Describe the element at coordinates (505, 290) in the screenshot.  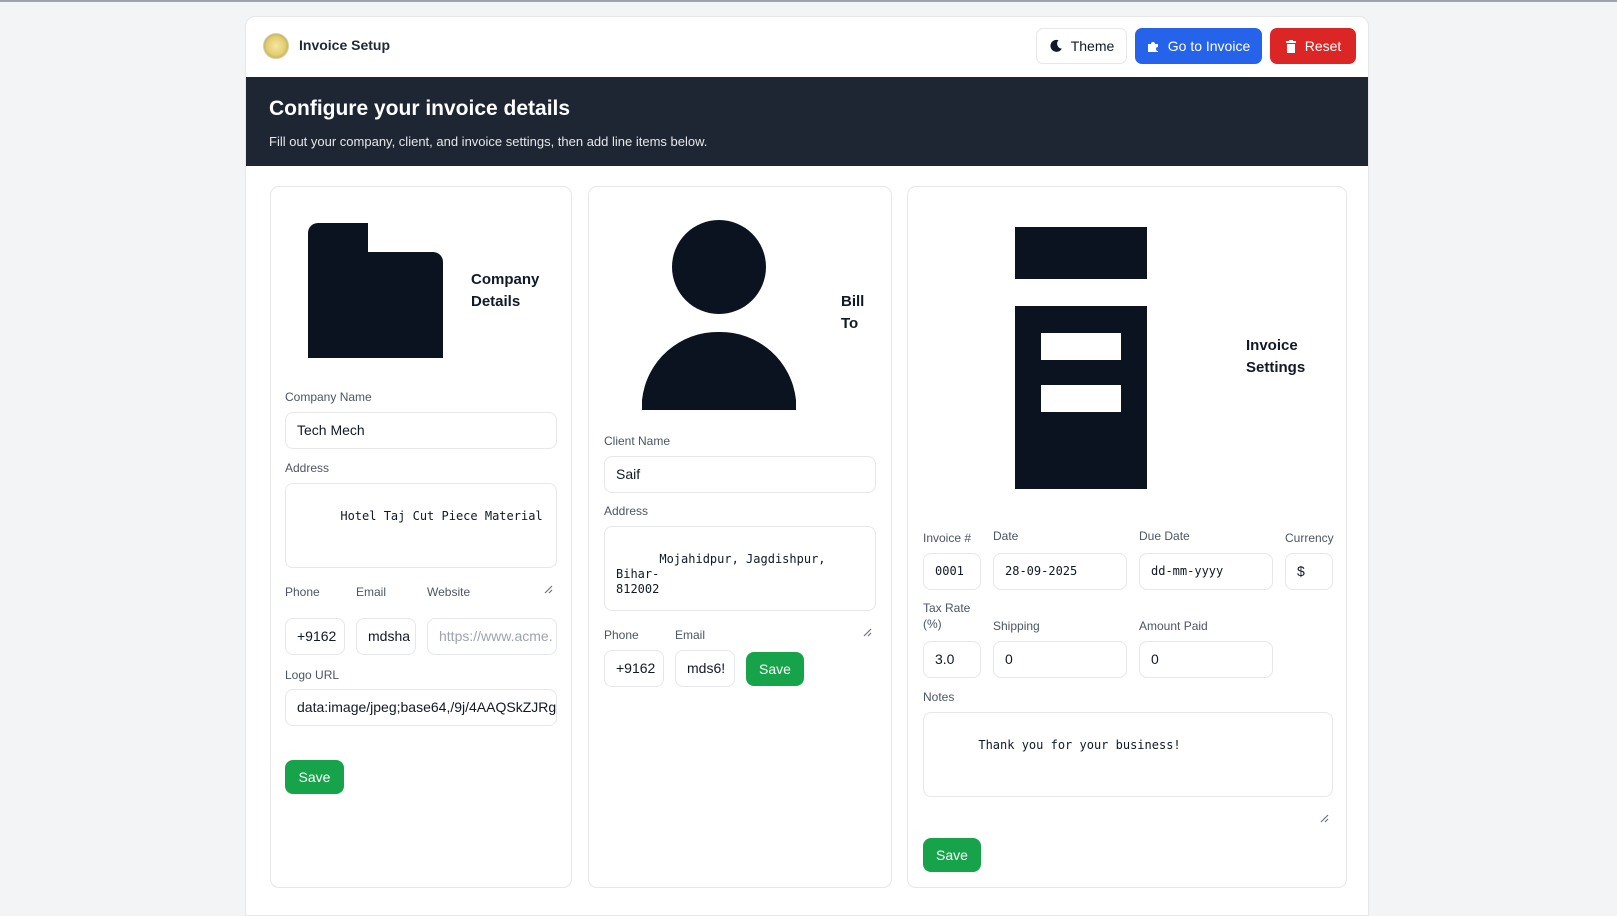
I see `company-details-heading: Company Details` at that location.